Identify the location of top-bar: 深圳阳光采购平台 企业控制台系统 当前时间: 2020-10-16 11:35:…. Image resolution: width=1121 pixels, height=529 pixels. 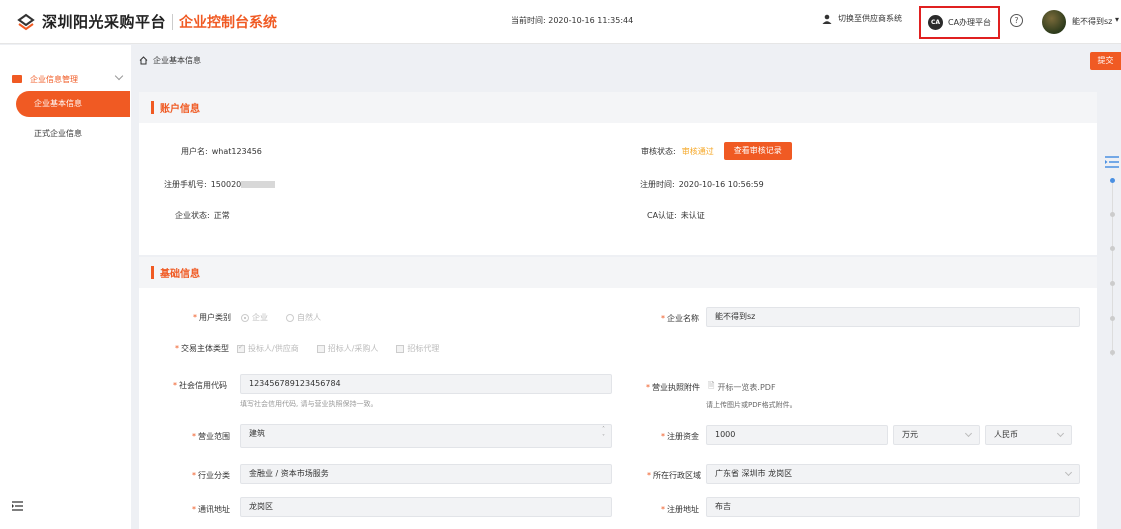
(560, 22).